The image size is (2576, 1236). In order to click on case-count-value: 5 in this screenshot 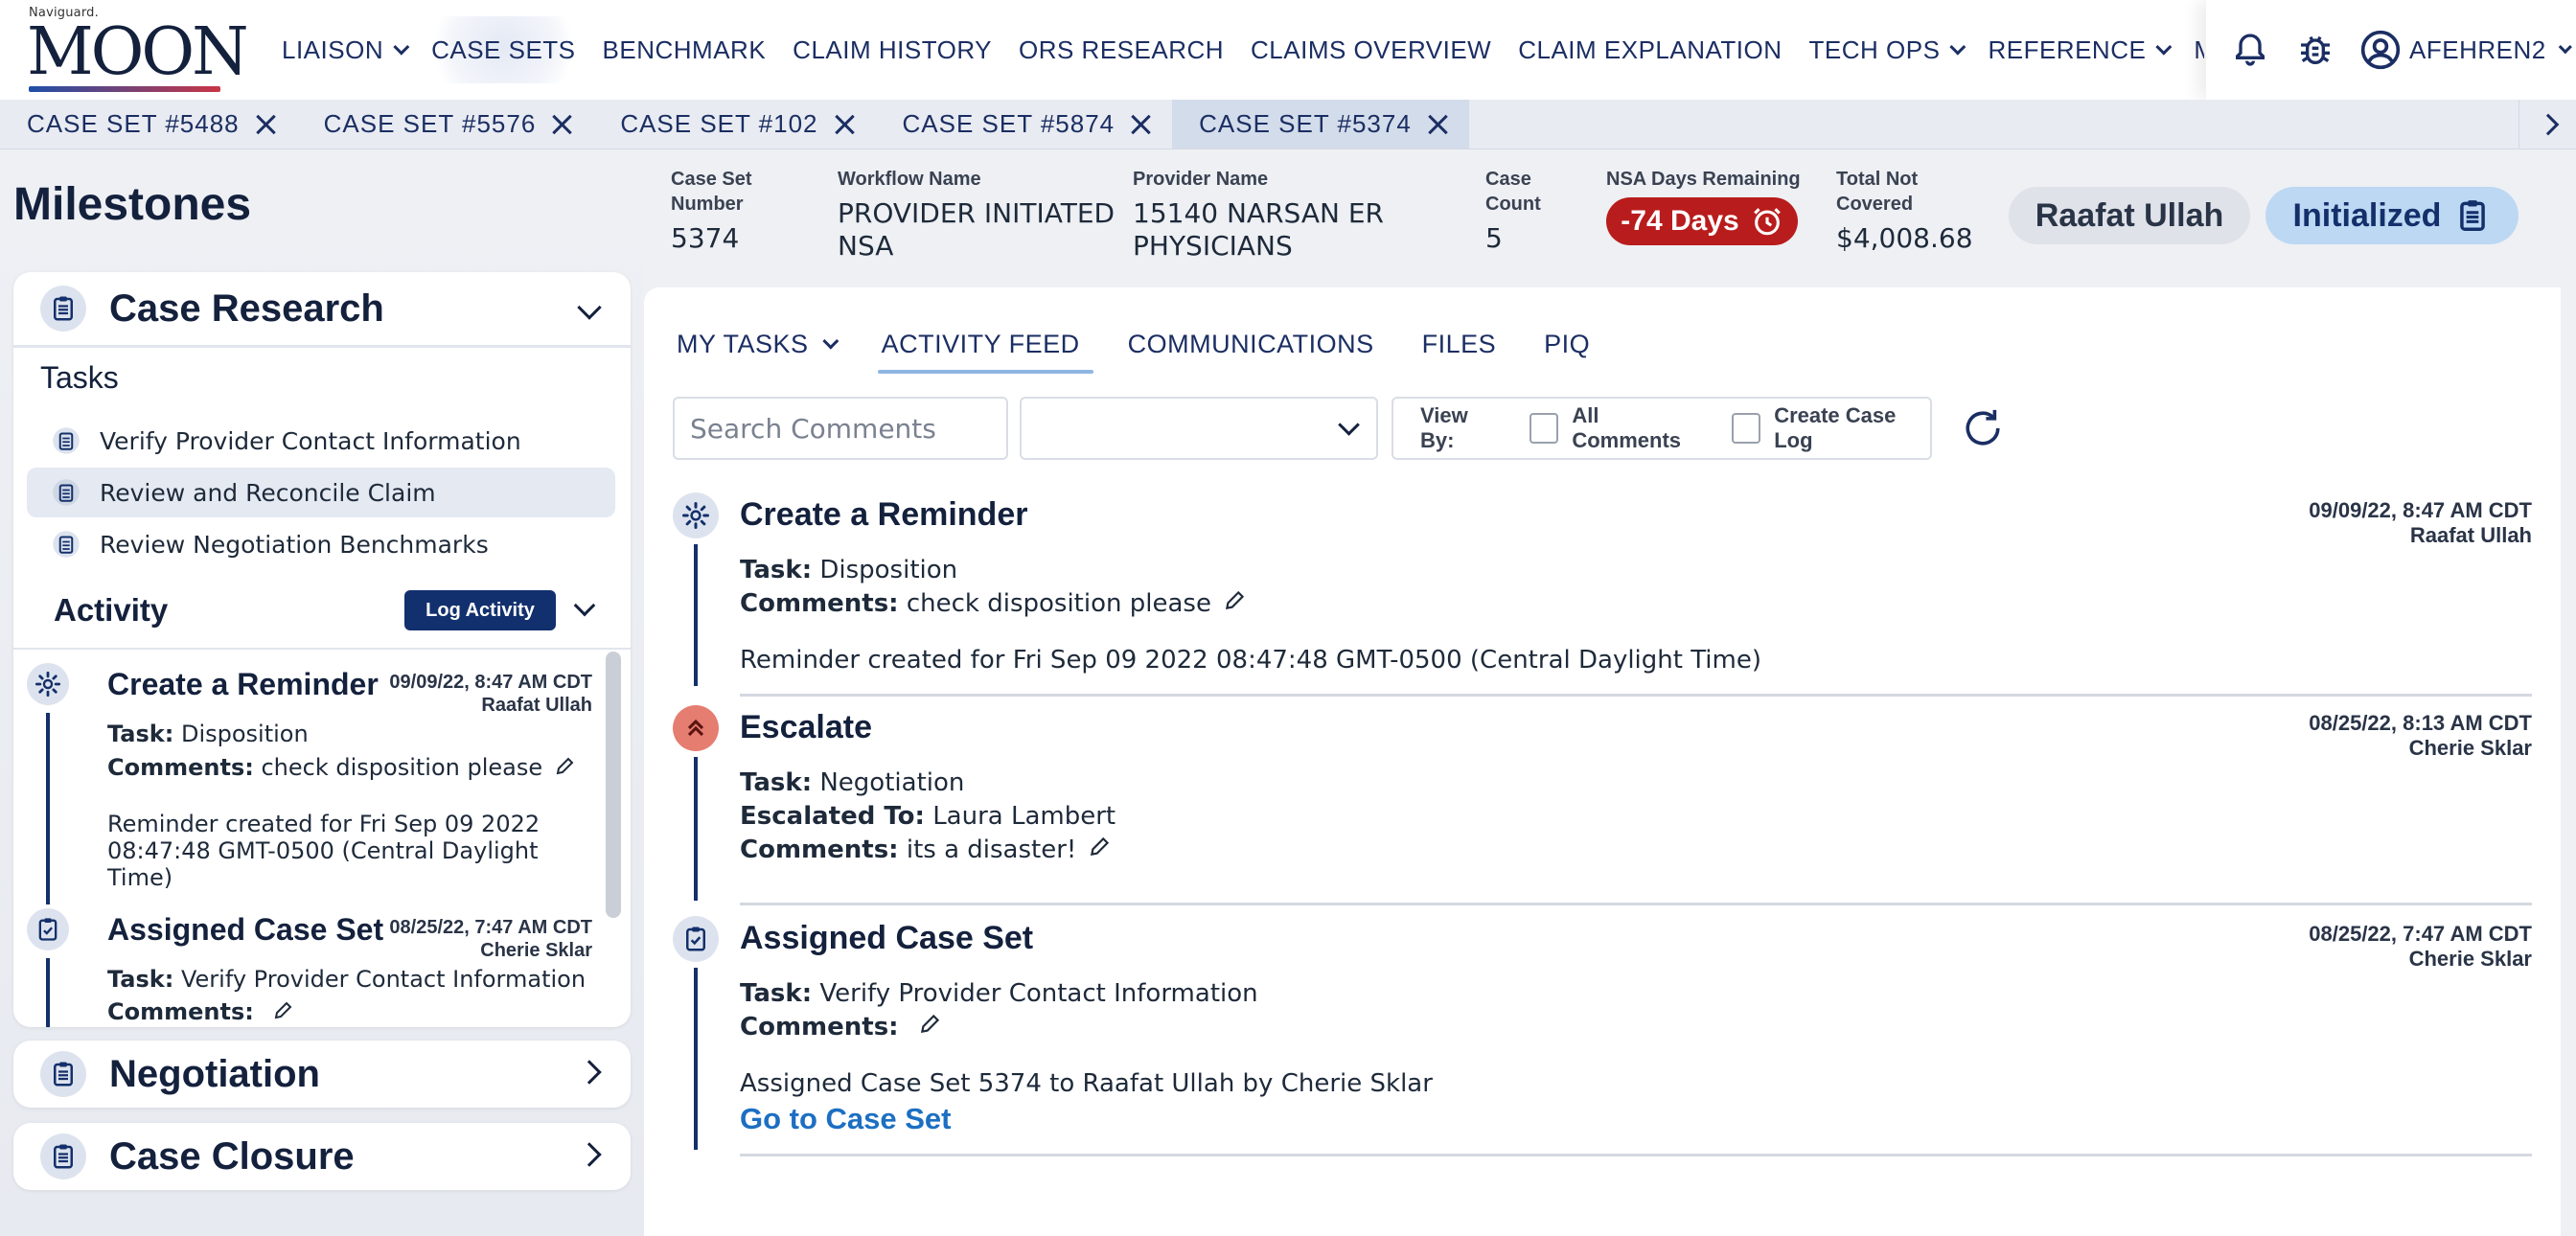, I will do `click(1494, 238)`.